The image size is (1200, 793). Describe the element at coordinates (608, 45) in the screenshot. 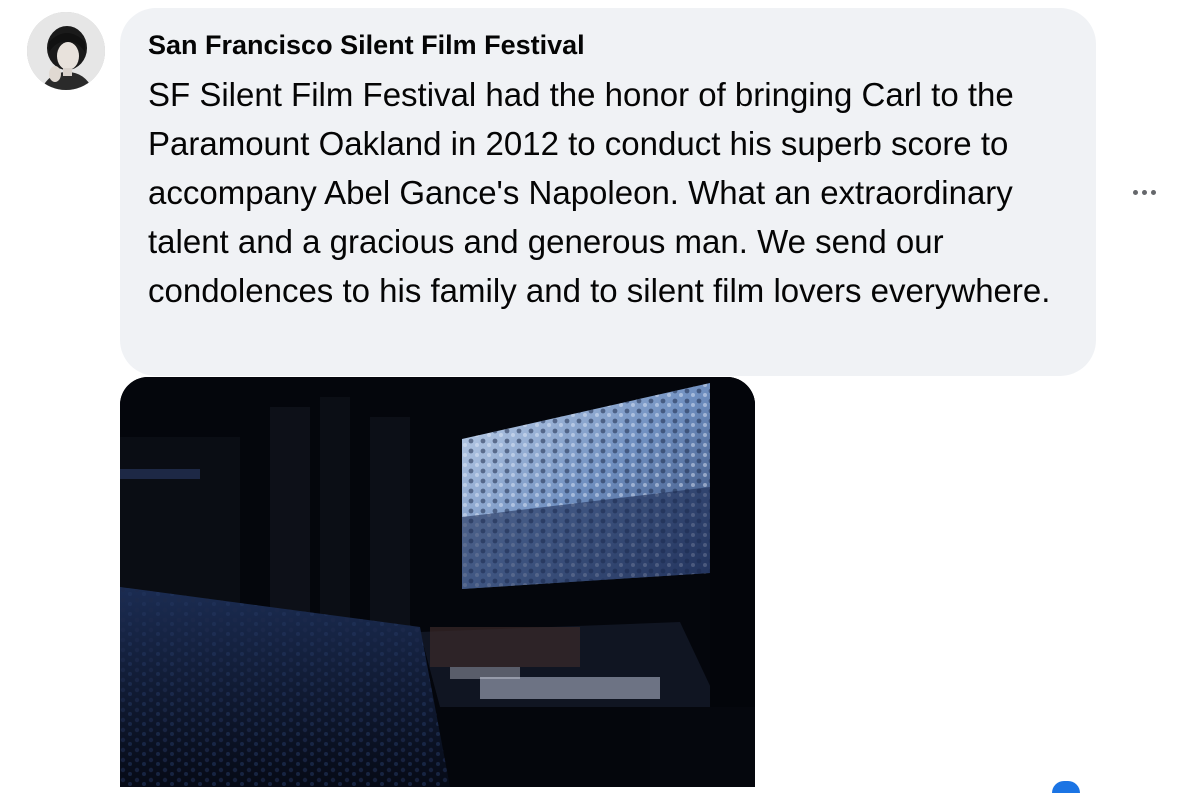

I see `comment-author-link: San Francisco Silent Film Festival` at that location.